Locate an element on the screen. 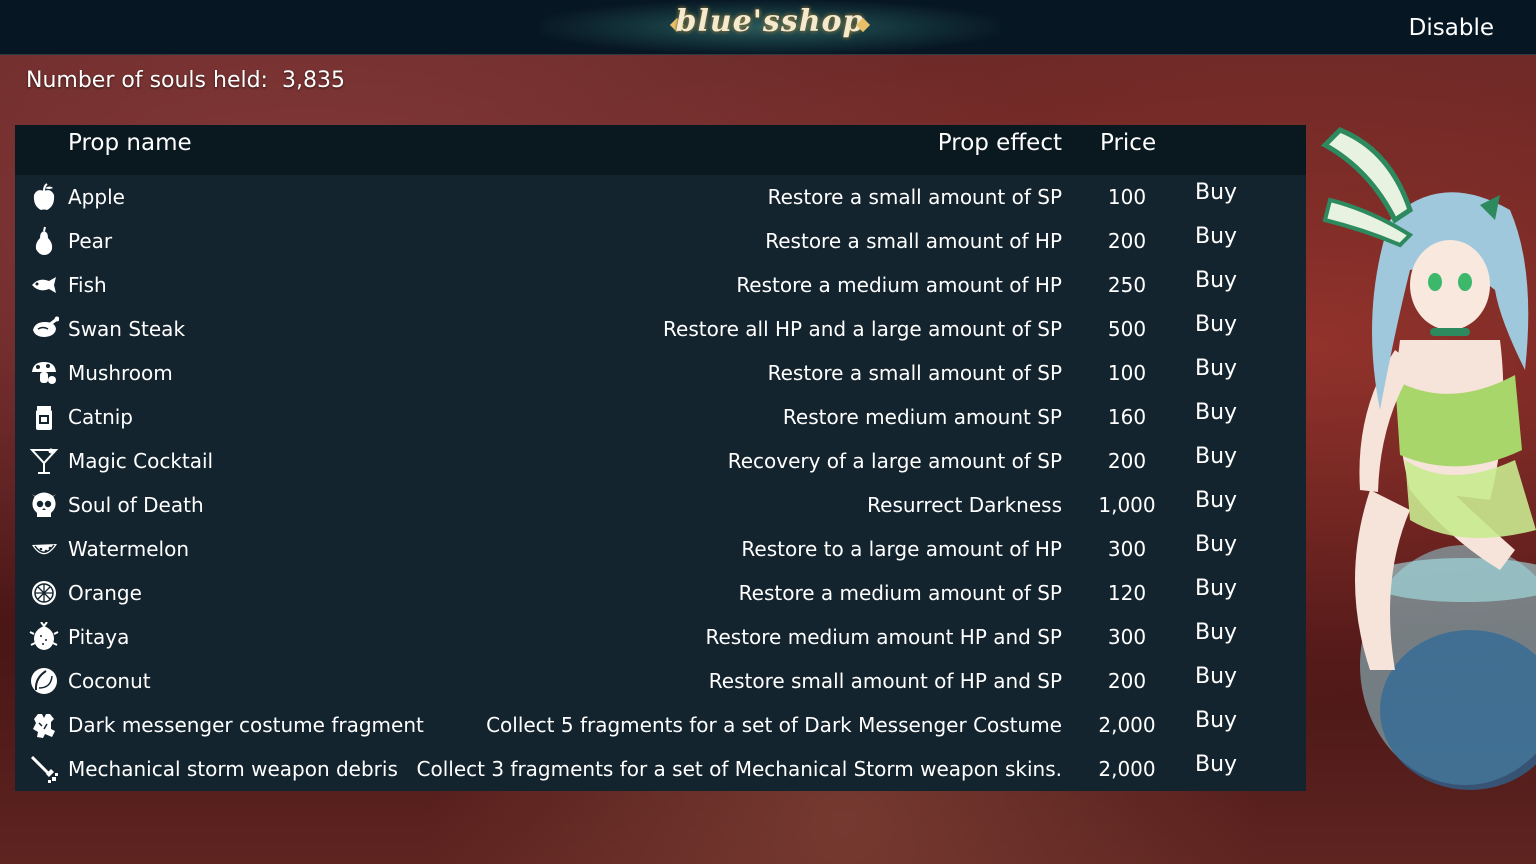 The height and width of the screenshot is (864, 1536). prop-name: Watermelon is located at coordinates (129, 549).